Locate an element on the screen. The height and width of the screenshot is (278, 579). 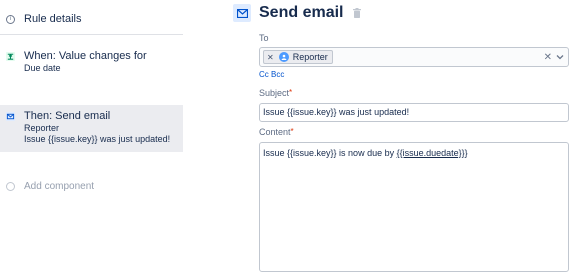
sidebar-divider is located at coordinates (91, 34).